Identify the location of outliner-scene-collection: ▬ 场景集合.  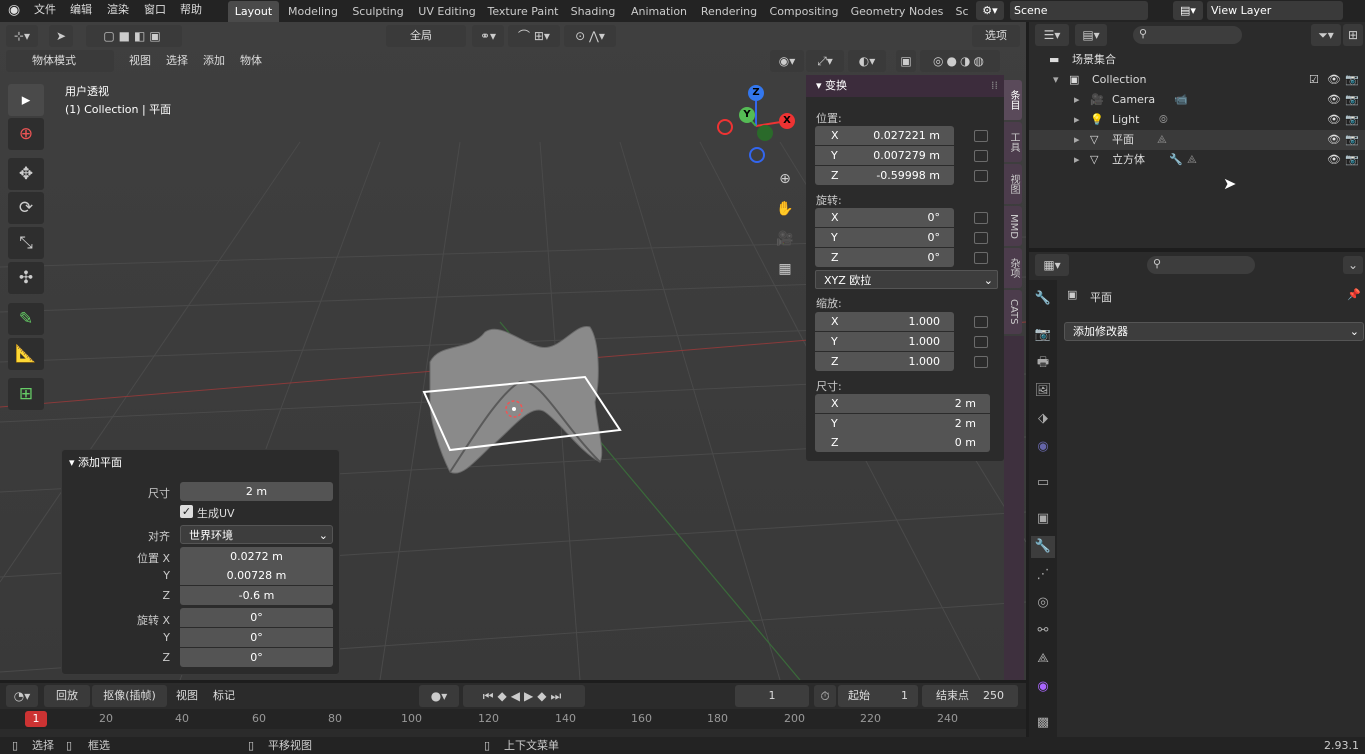
(1197, 60).